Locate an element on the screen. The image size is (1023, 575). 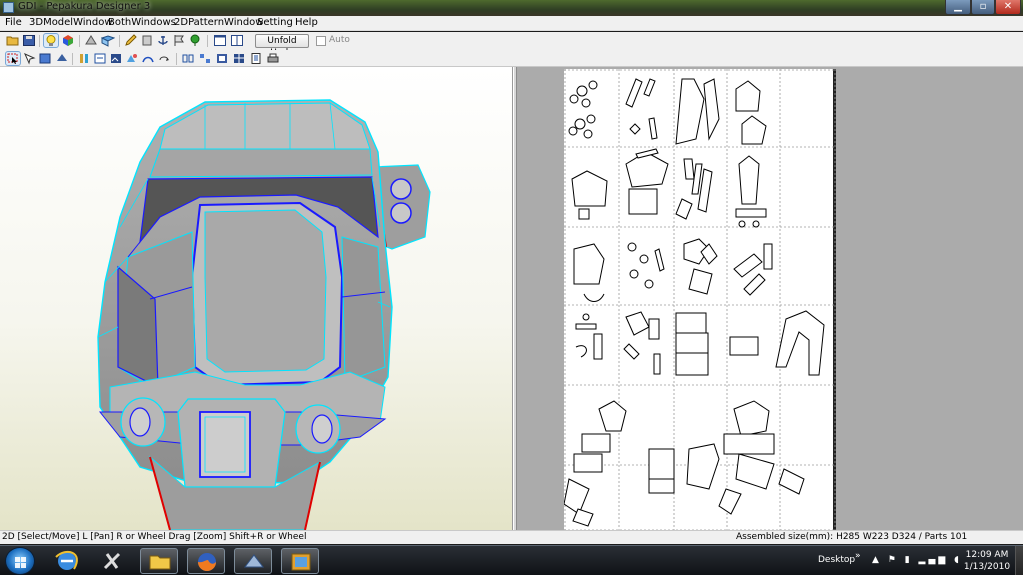
unfold-undo-button: Unfold Undo is located at coordinates (282, 46).